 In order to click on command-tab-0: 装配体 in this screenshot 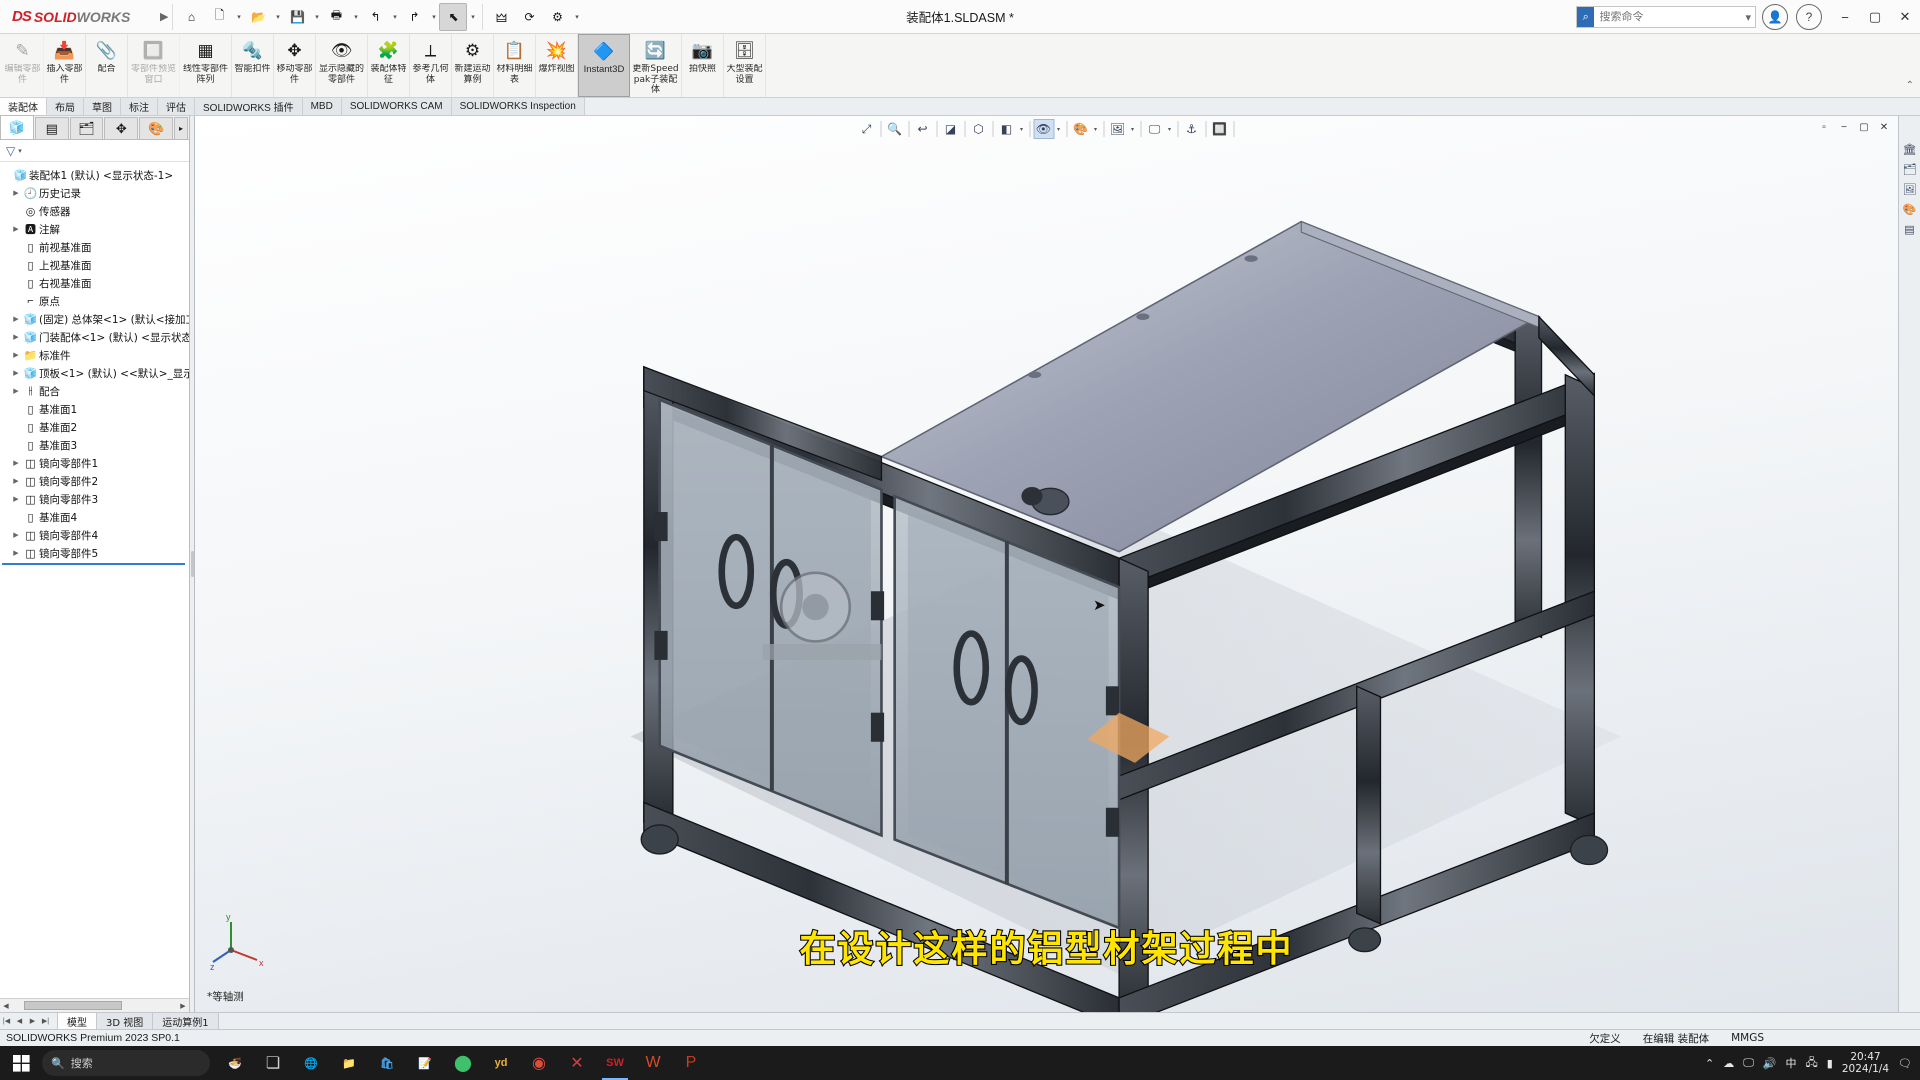, I will do `click(23, 106)`.